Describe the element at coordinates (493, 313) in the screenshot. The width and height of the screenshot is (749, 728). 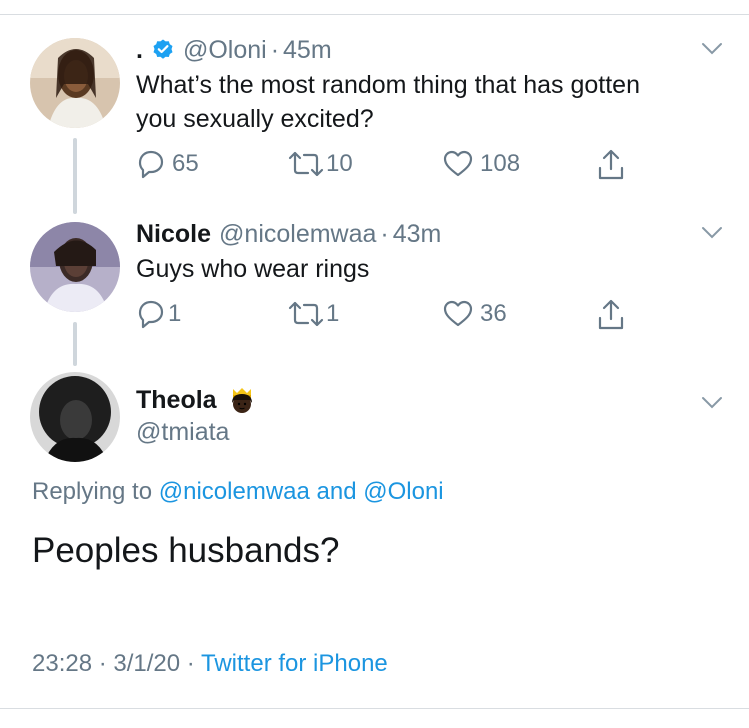
I see `like-count: 36` at that location.